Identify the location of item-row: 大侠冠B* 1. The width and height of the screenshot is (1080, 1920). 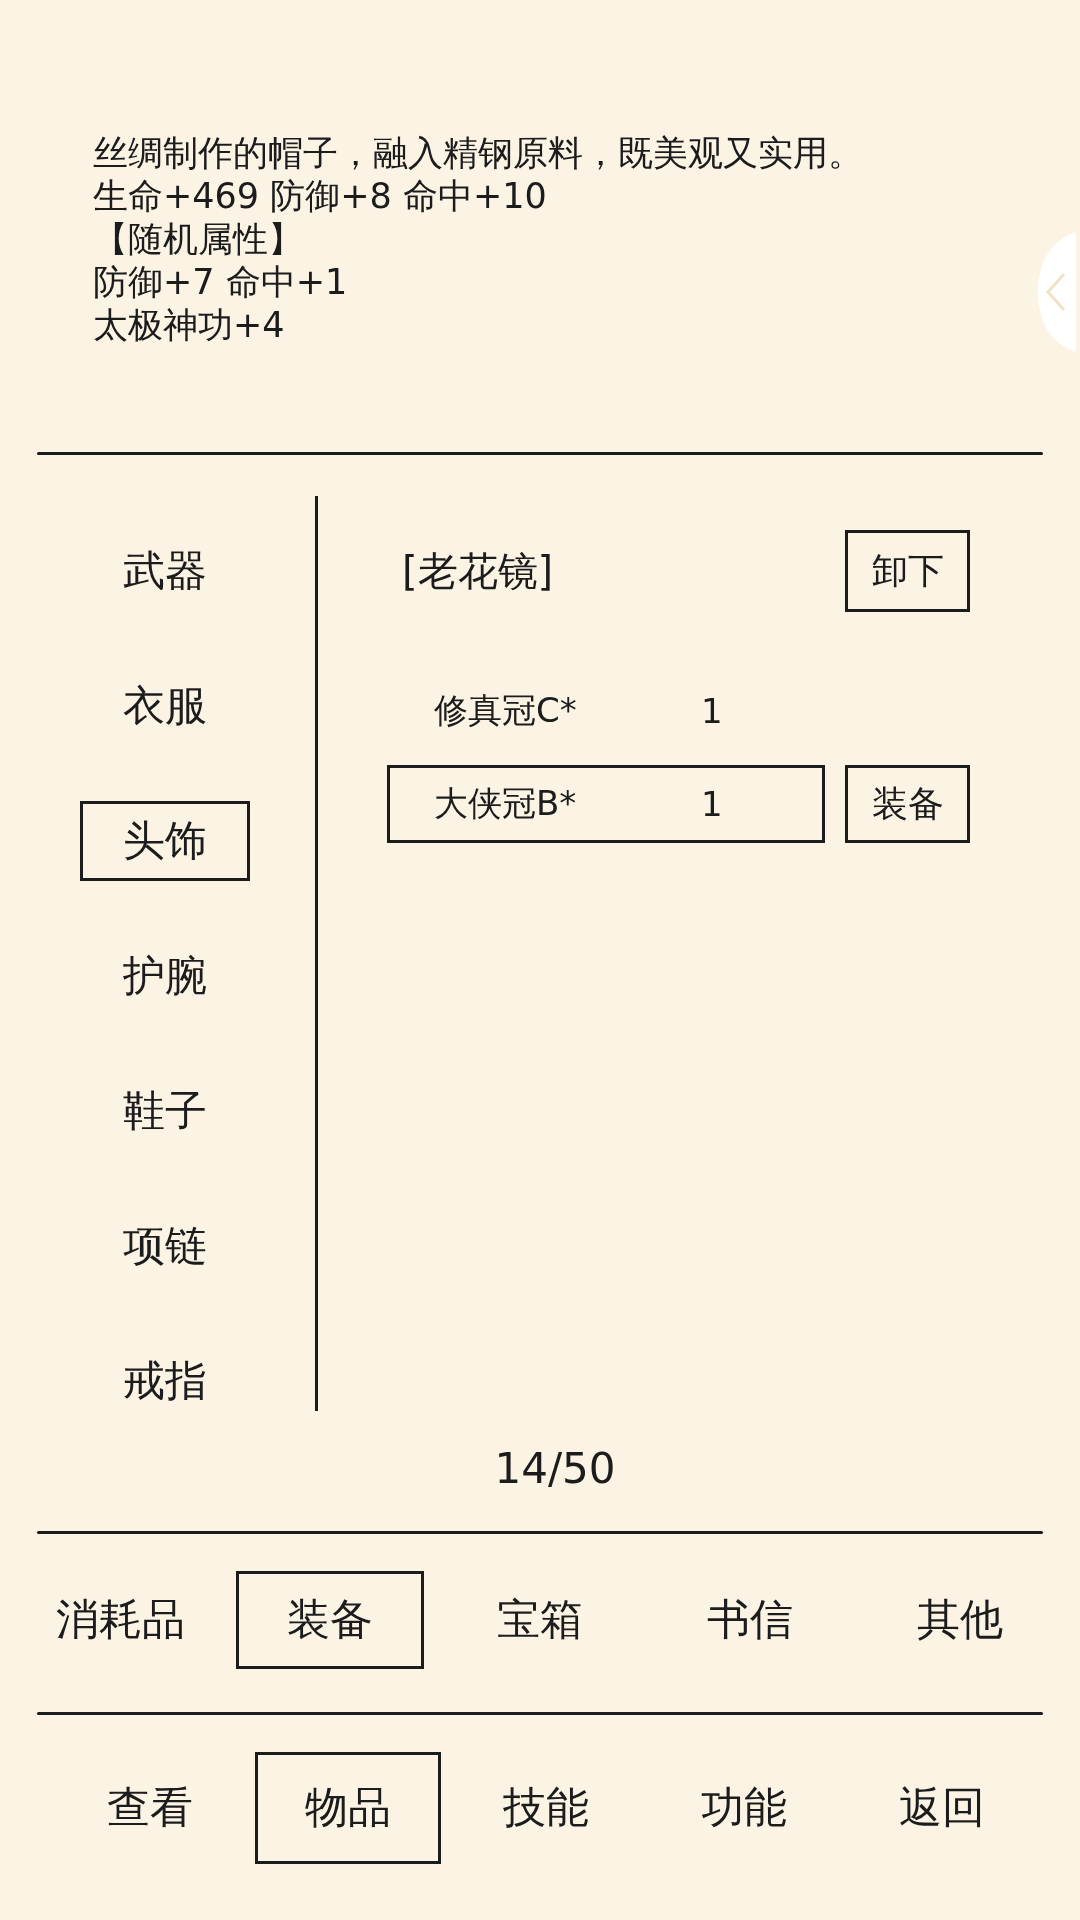
(606, 804).